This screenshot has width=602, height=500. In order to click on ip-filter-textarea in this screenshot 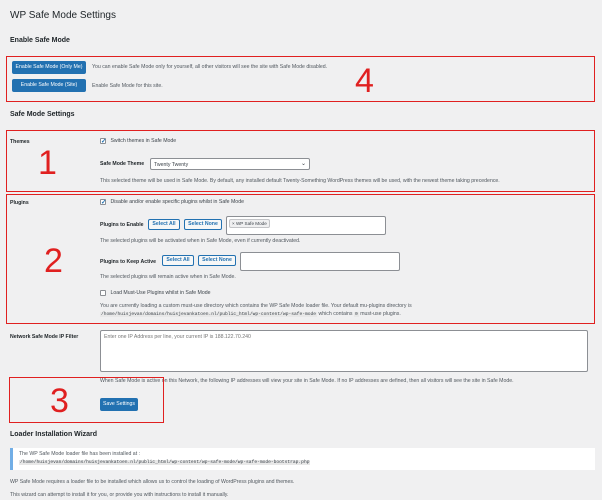, I will do `click(344, 351)`.